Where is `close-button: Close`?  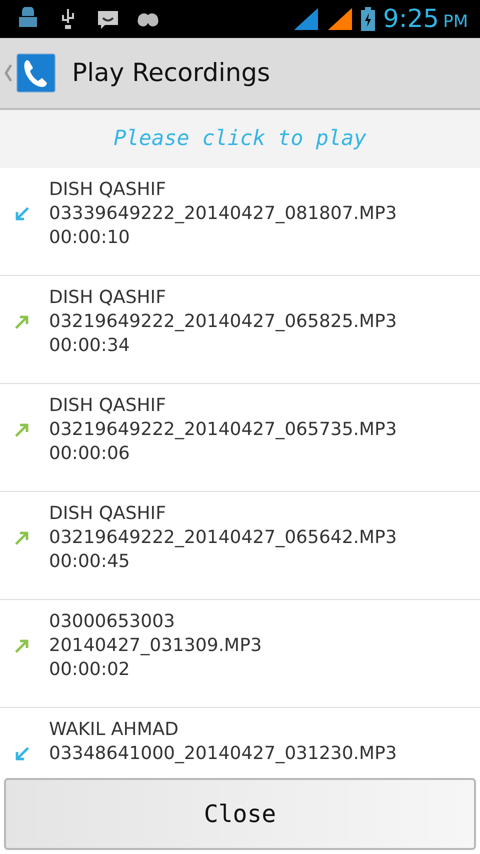 close-button: Close is located at coordinates (240, 814).